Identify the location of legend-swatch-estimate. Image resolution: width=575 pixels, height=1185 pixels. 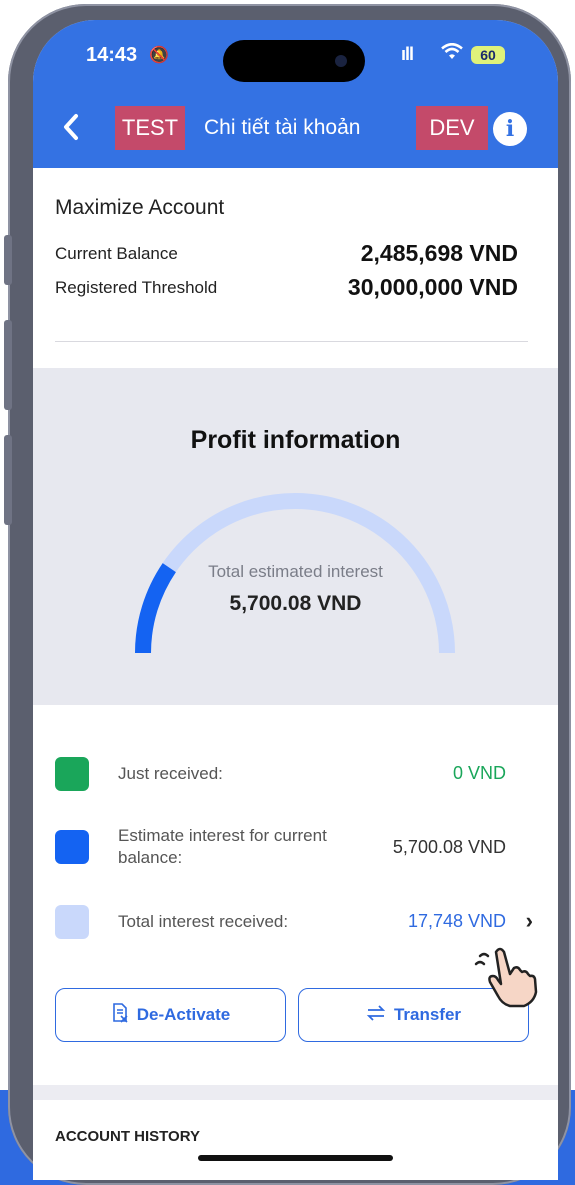
(72, 847).